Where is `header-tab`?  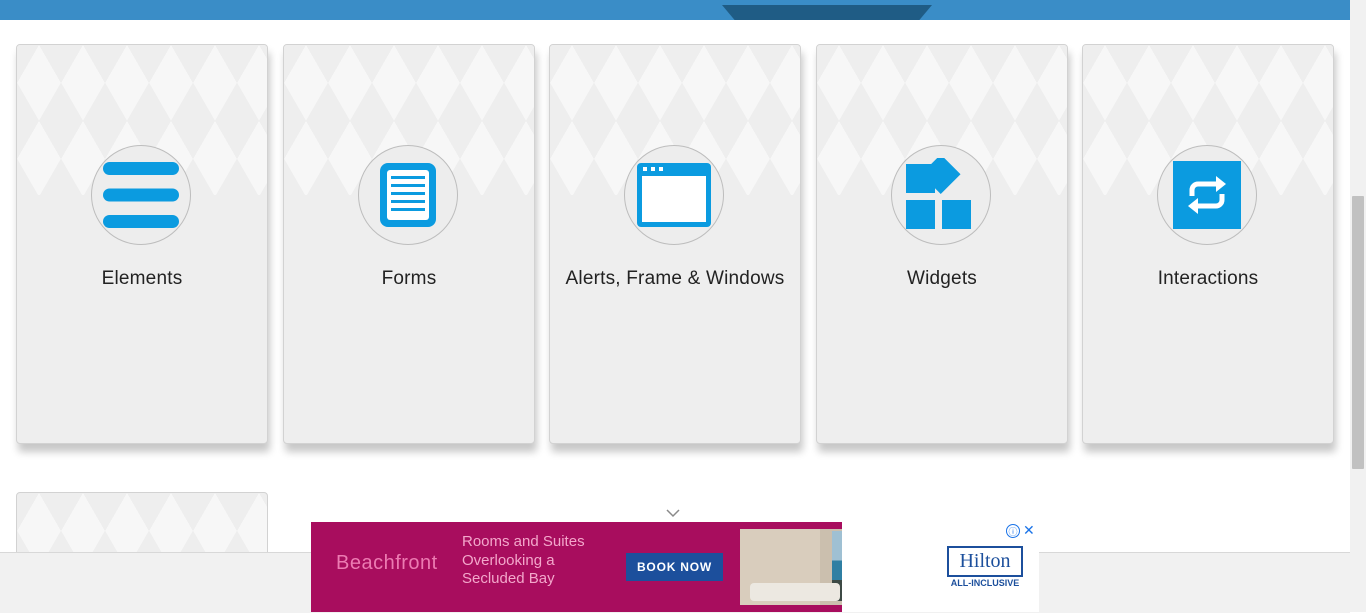 header-tab is located at coordinates (827, 12).